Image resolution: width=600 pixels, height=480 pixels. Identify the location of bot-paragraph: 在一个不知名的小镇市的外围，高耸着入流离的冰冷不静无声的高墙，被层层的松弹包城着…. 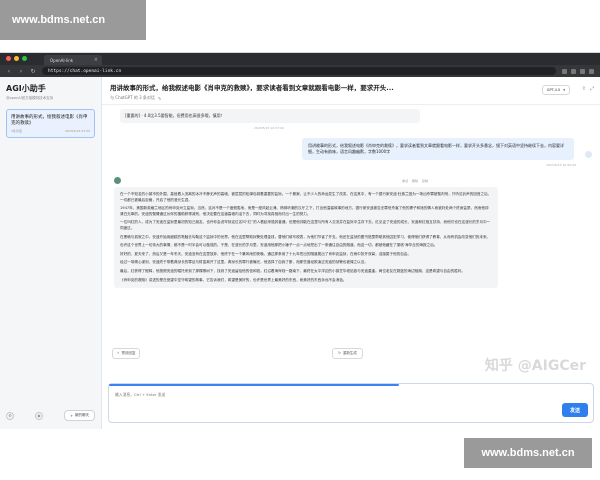
(306, 197).